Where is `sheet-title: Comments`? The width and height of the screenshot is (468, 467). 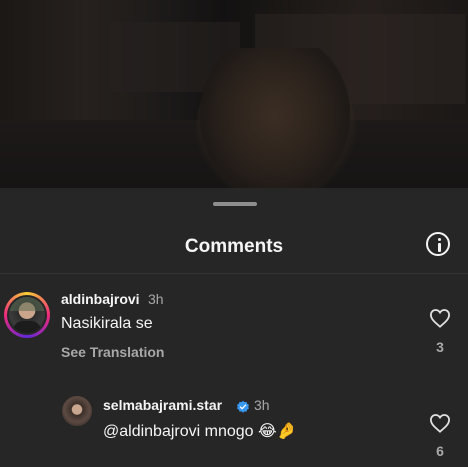 sheet-title: Comments is located at coordinates (234, 246).